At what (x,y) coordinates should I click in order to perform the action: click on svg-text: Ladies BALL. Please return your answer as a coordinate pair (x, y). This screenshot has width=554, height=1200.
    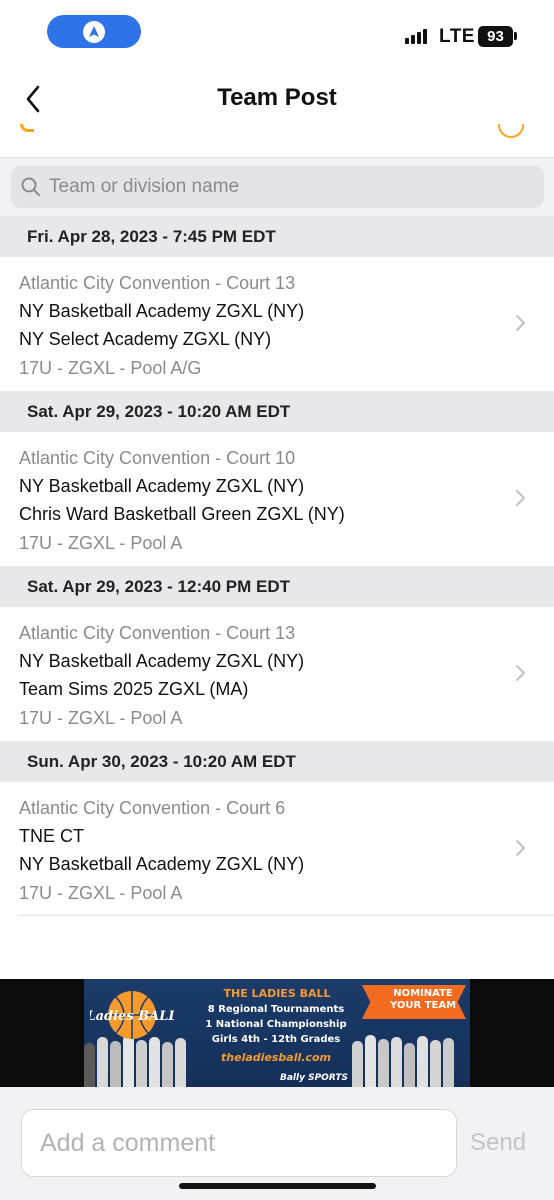
    Looking at the image, I should click on (132, 1016).